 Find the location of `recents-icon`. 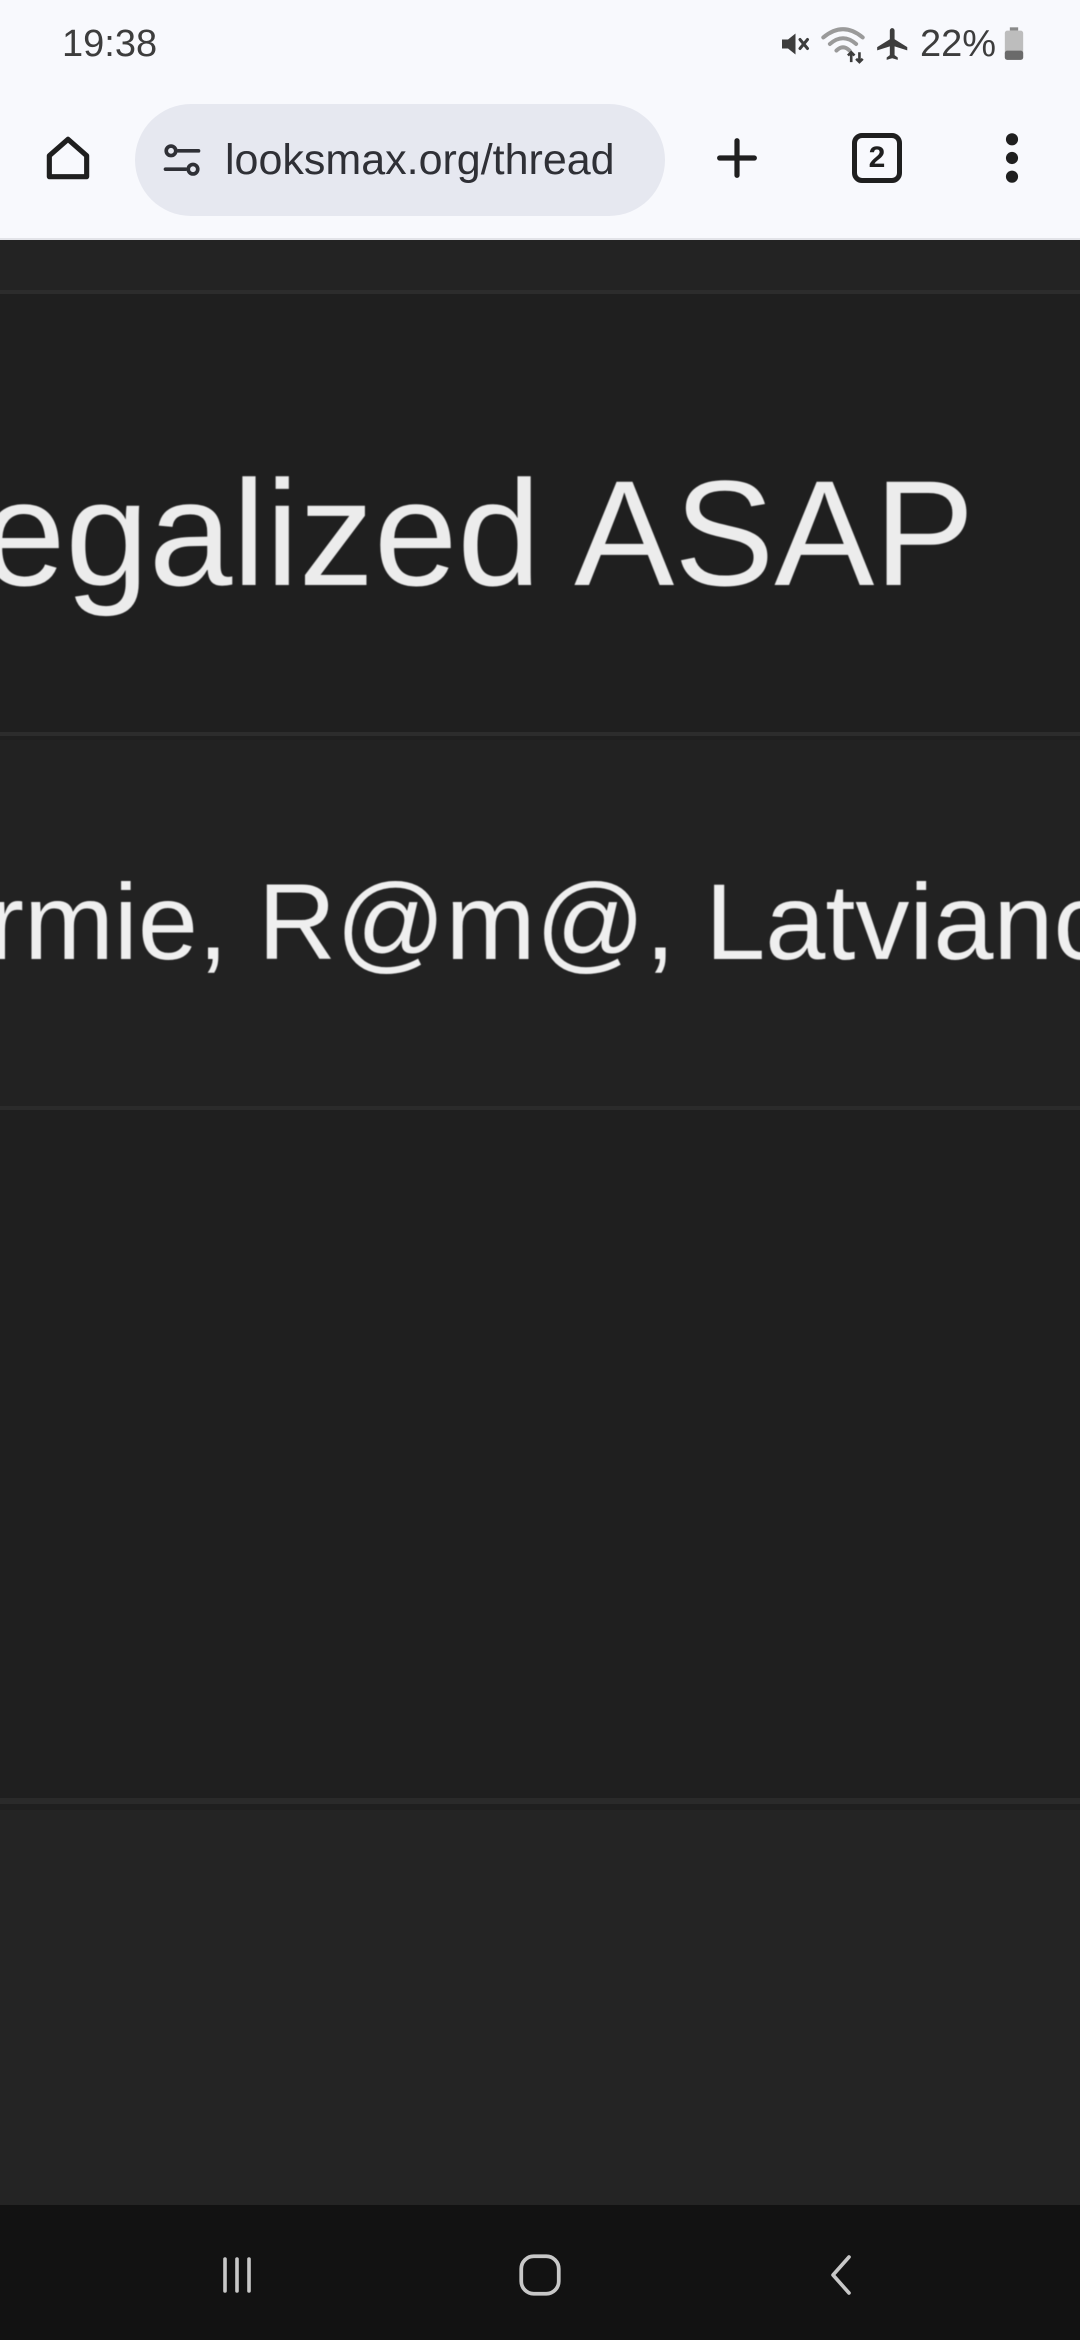

recents-icon is located at coordinates (237, 2275).